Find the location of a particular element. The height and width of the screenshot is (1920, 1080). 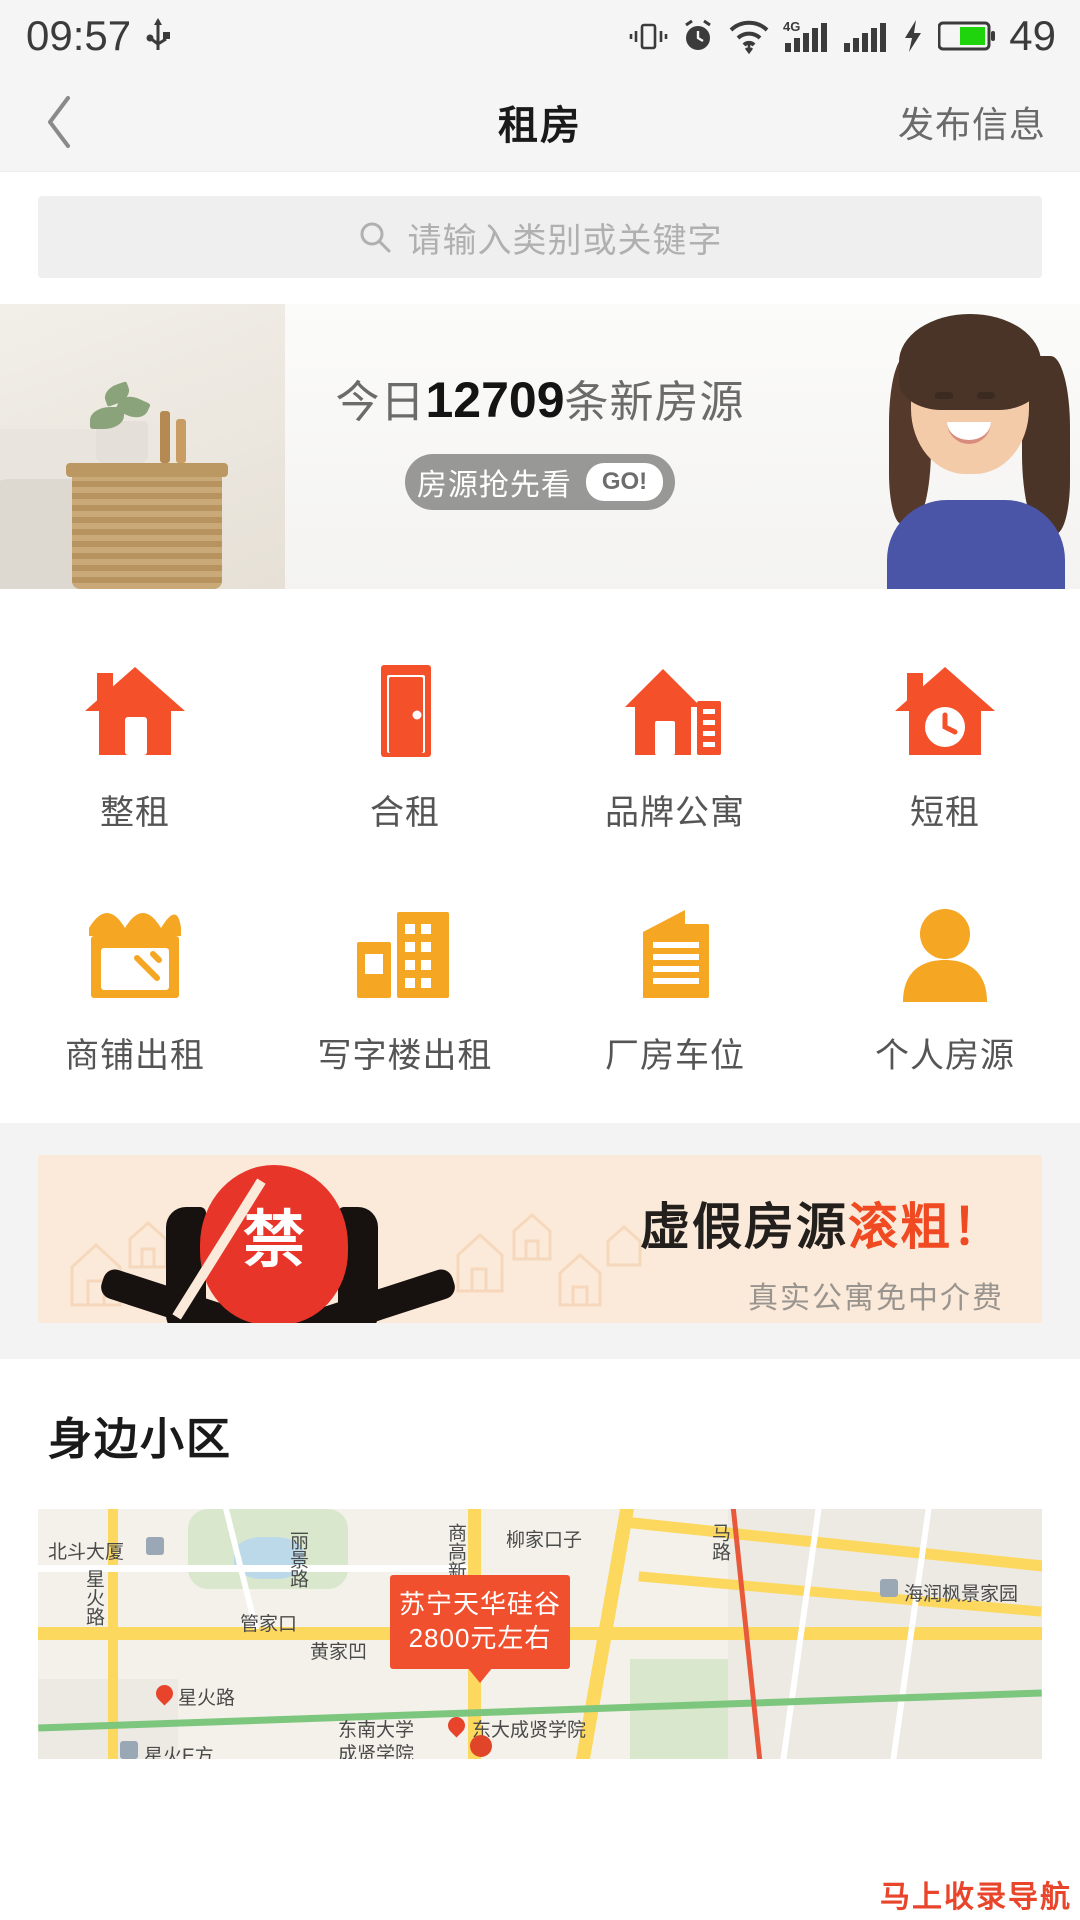

hero-person-photo is located at coordinates (972, 446).